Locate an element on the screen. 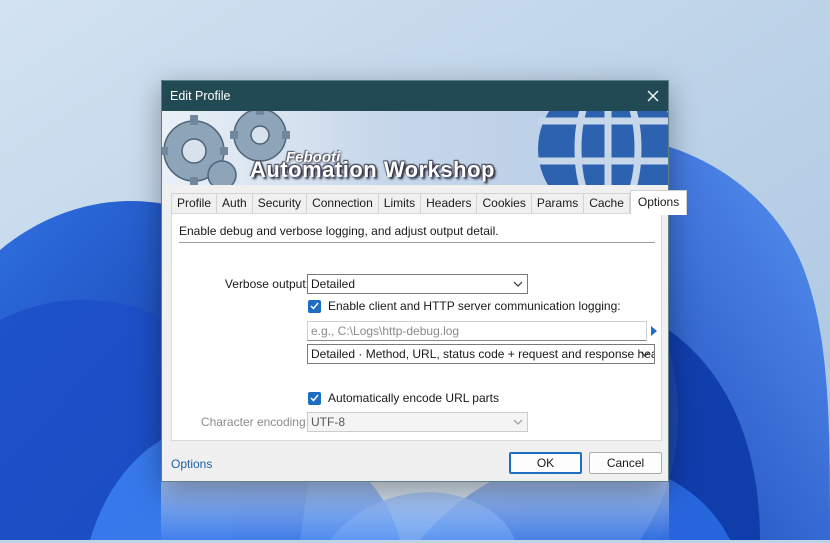 The width and height of the screenshot is (830, 543). tab-cookies: Cookies is located at coordinates (503, 203).